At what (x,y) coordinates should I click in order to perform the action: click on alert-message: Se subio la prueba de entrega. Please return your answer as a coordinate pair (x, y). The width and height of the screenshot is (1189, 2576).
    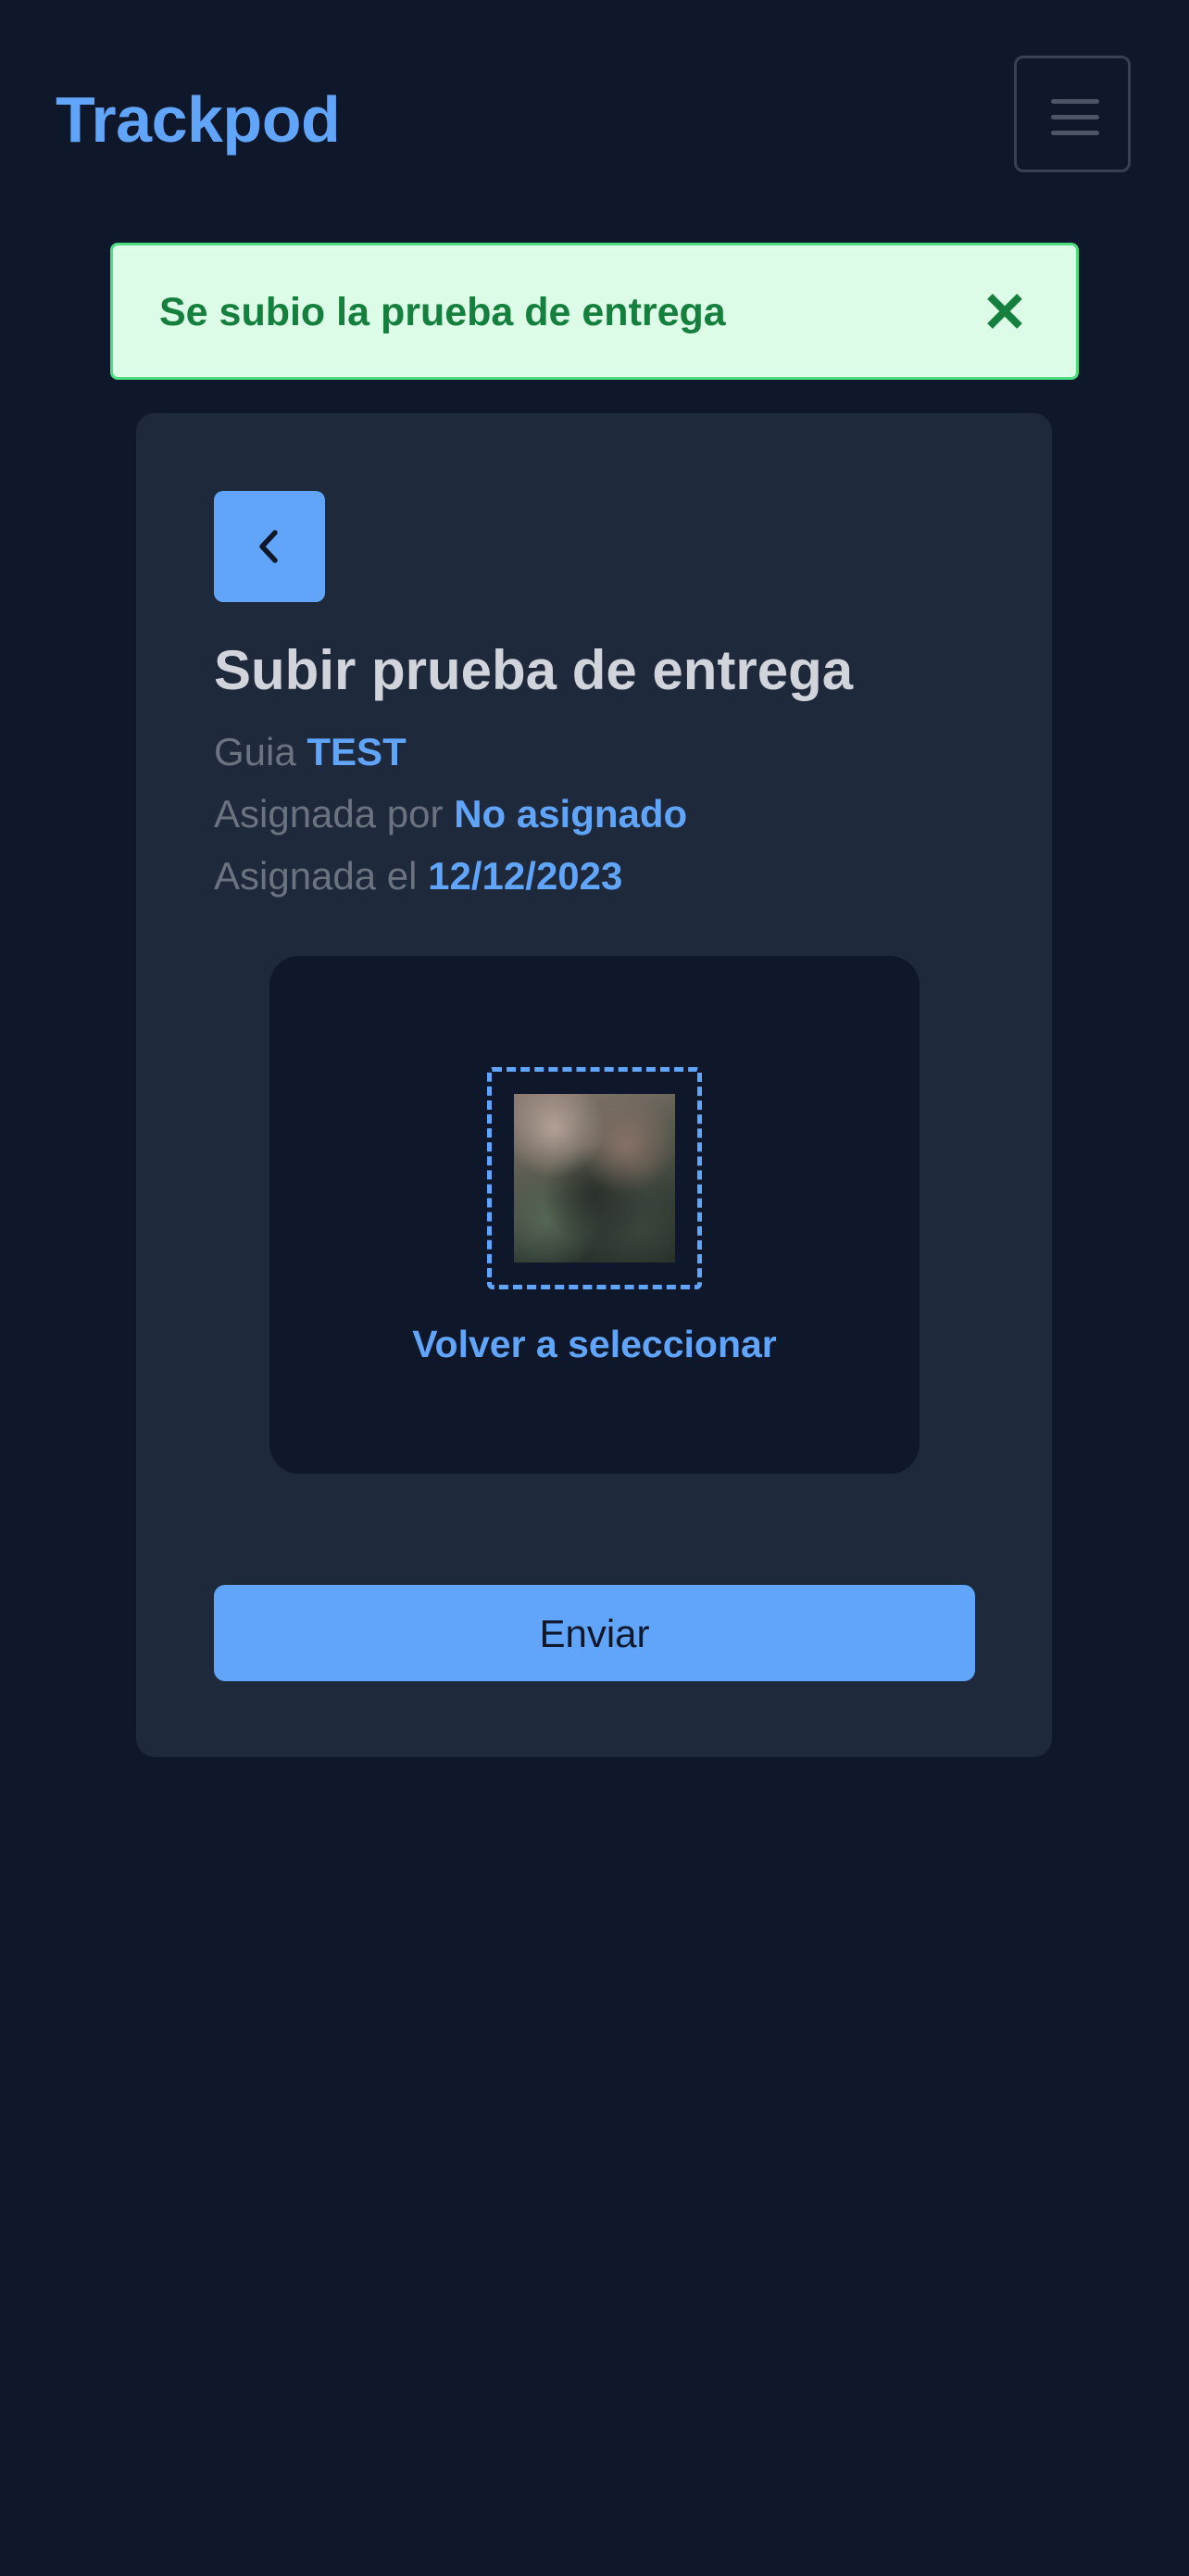
    Looking at the image, I should click on (442, 312).